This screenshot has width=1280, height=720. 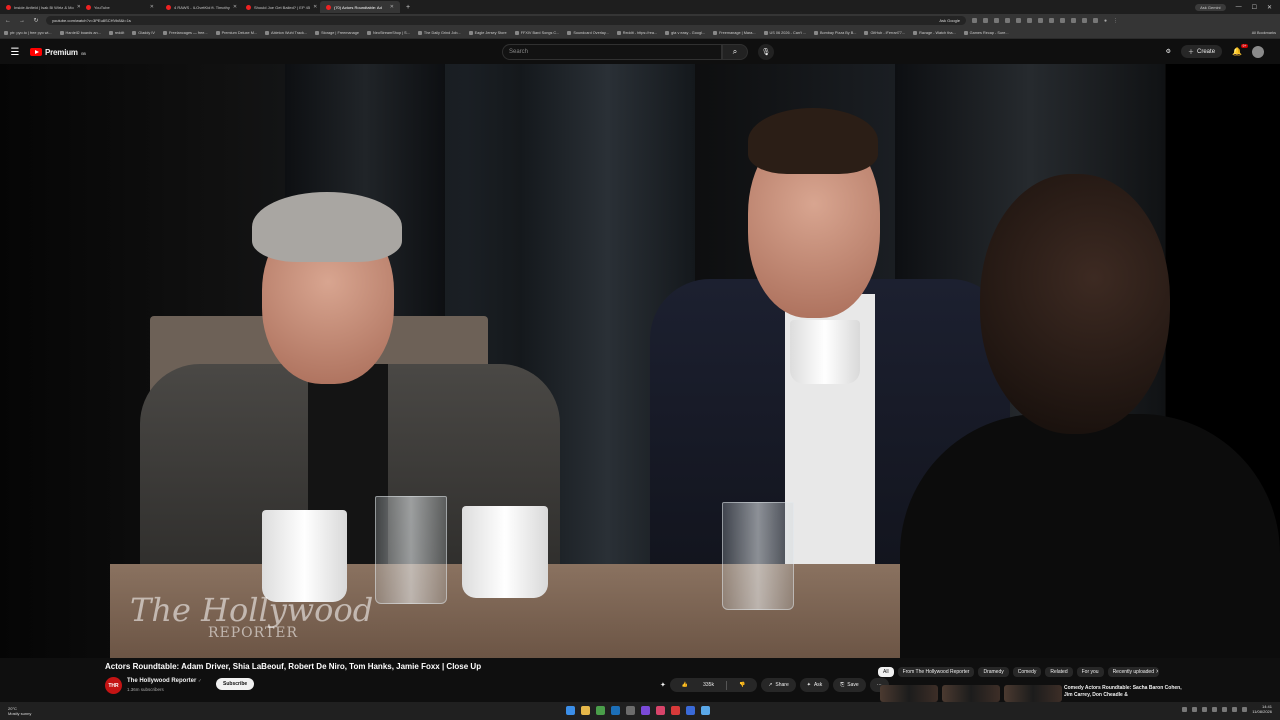 What do you see at coordinates (1254, 7) in the screenshot?
I see `maximize-icon: ☐` at bounding box center [1254, 7].